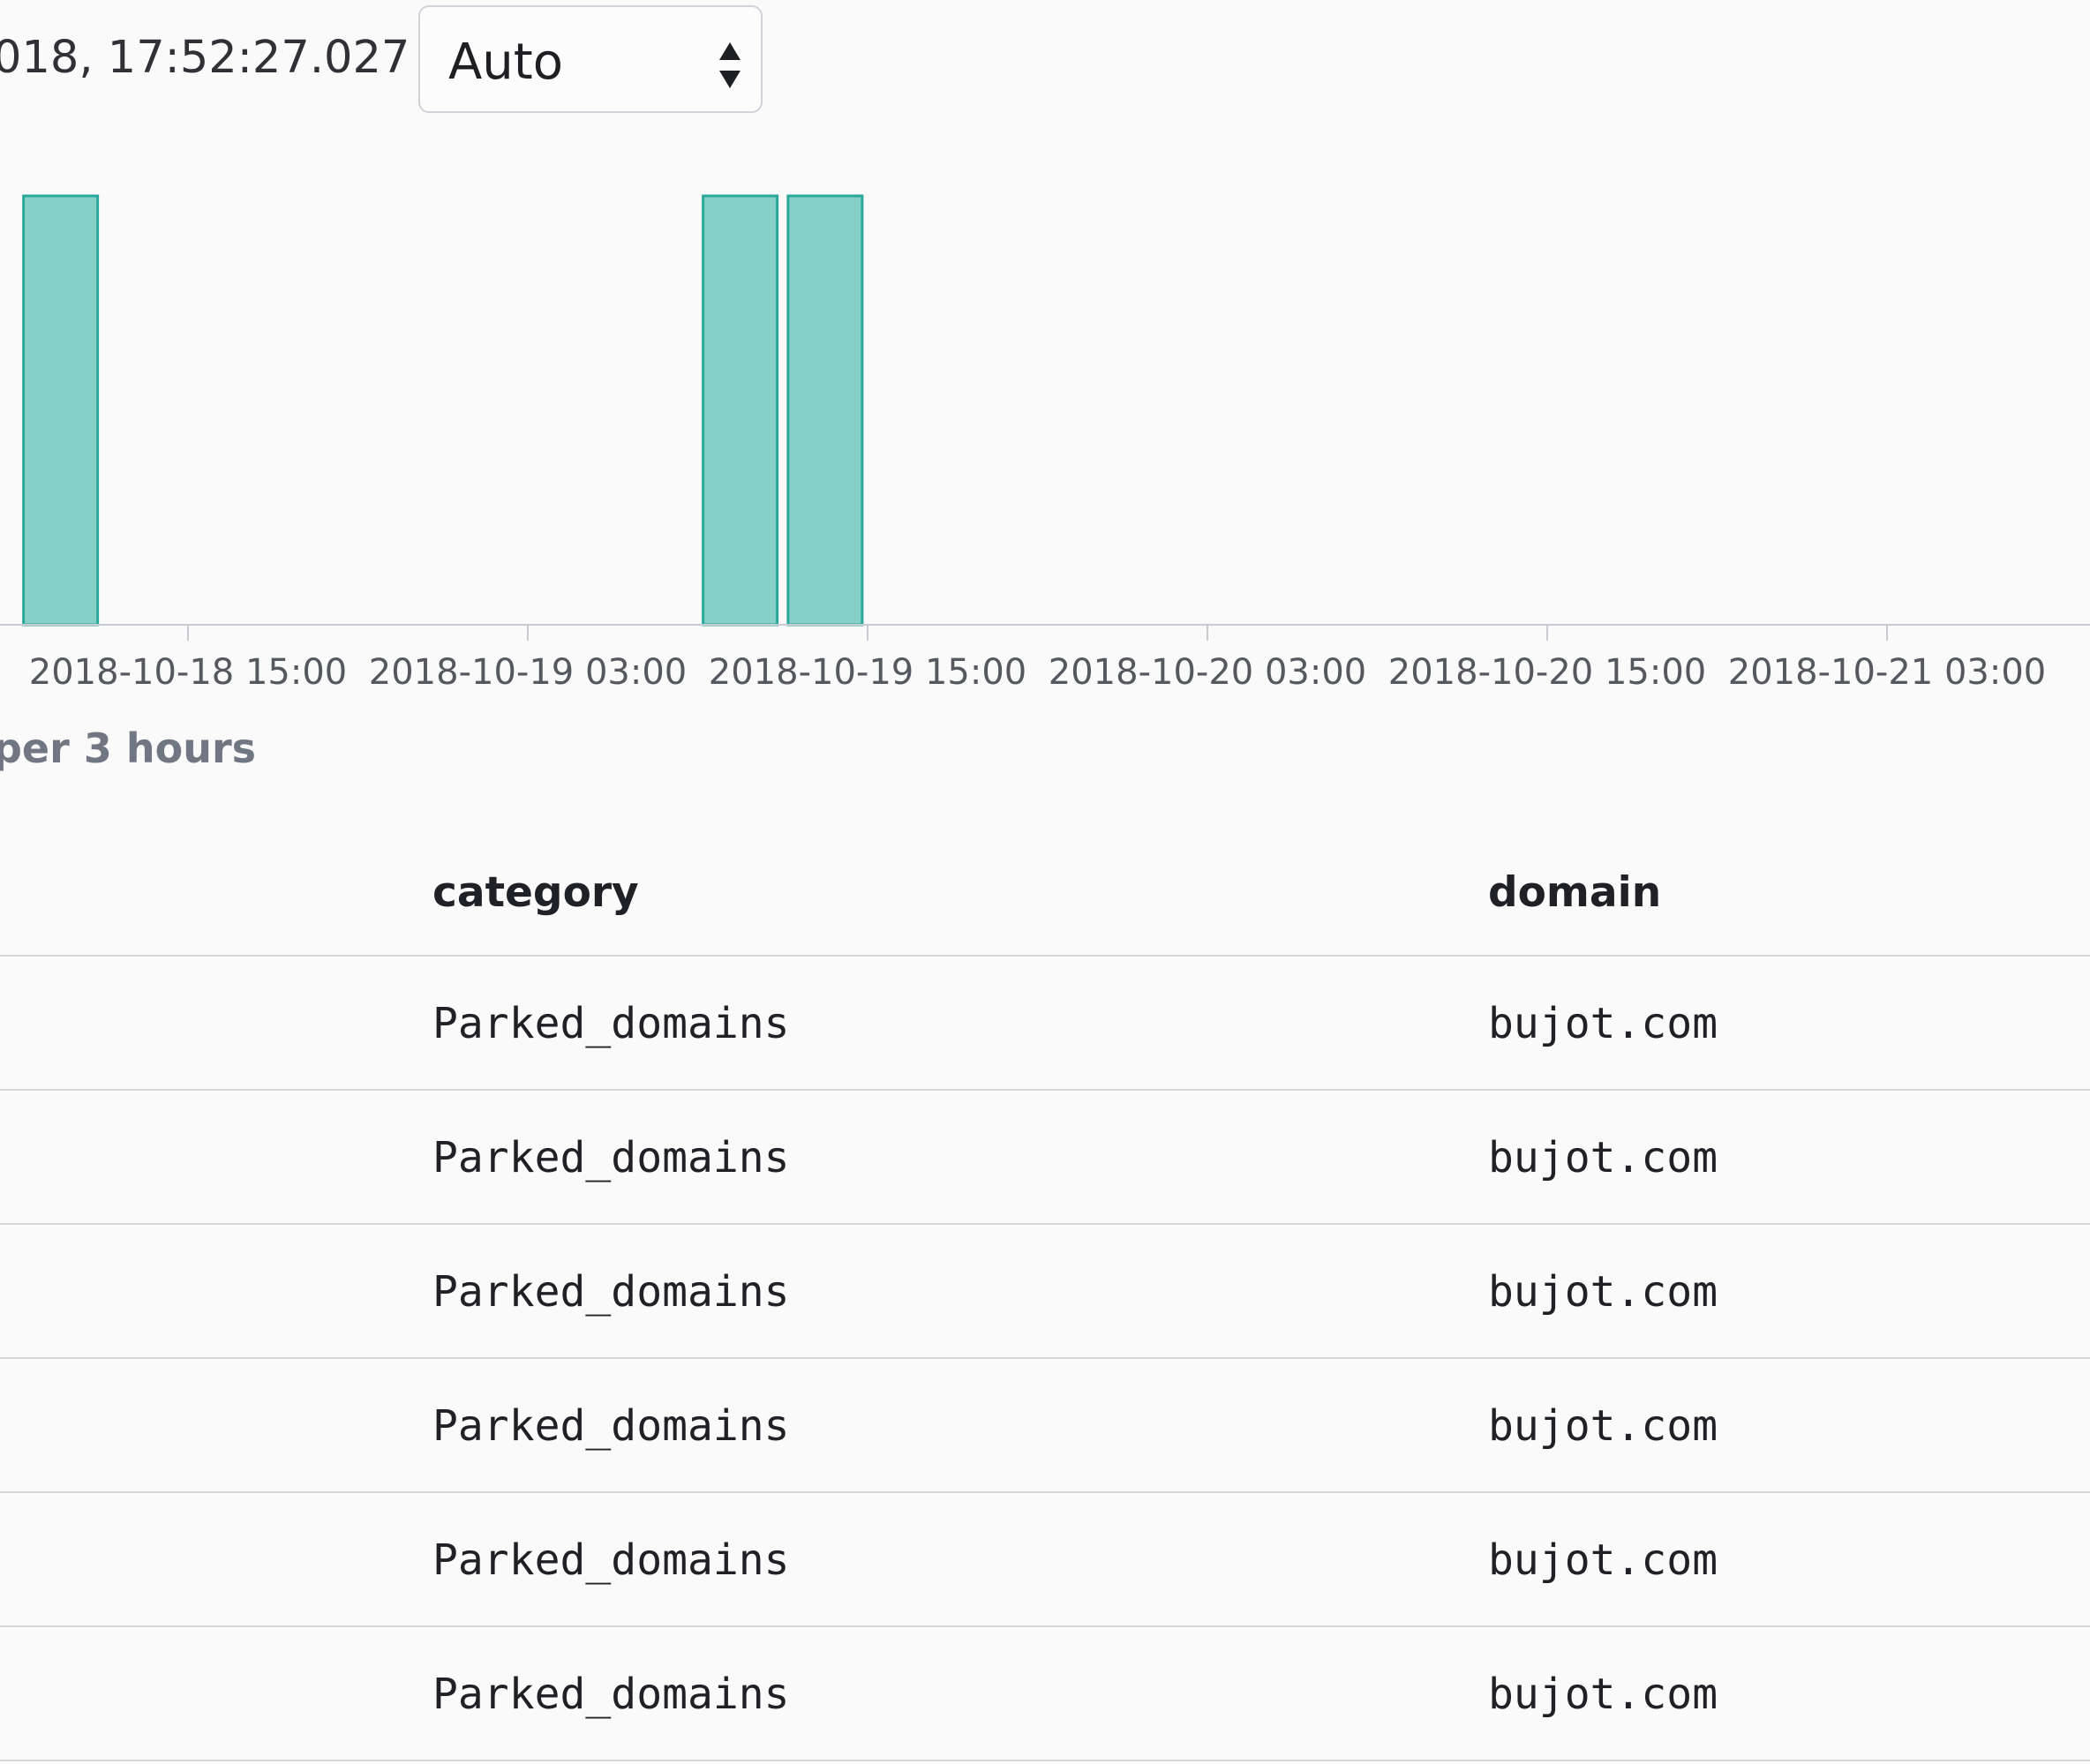 This screenshot has height=1764, width=2090. What do you see at coordinates (1547, 672) in the screenshot?
I see `x-axis-tick-label: 2018-10-20 15:00` at bounding box center [1547, 672].